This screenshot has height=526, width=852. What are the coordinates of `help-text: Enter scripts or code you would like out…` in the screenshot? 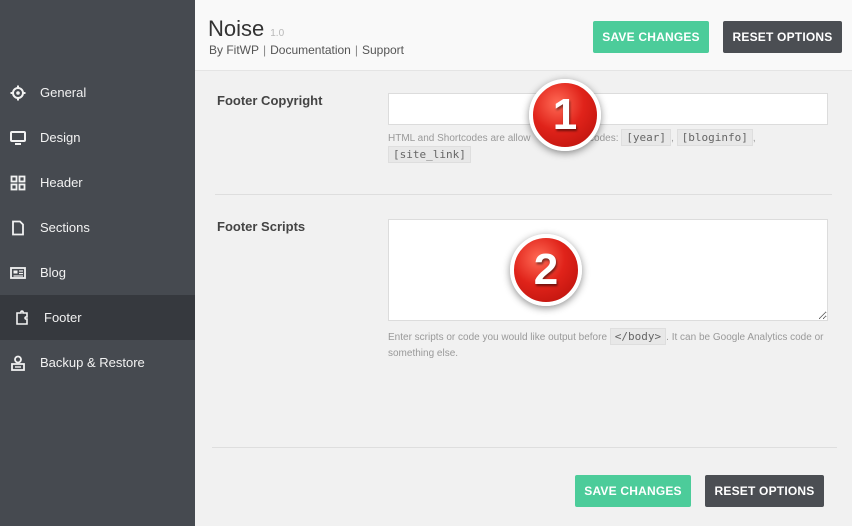 It's located at (498, 337).